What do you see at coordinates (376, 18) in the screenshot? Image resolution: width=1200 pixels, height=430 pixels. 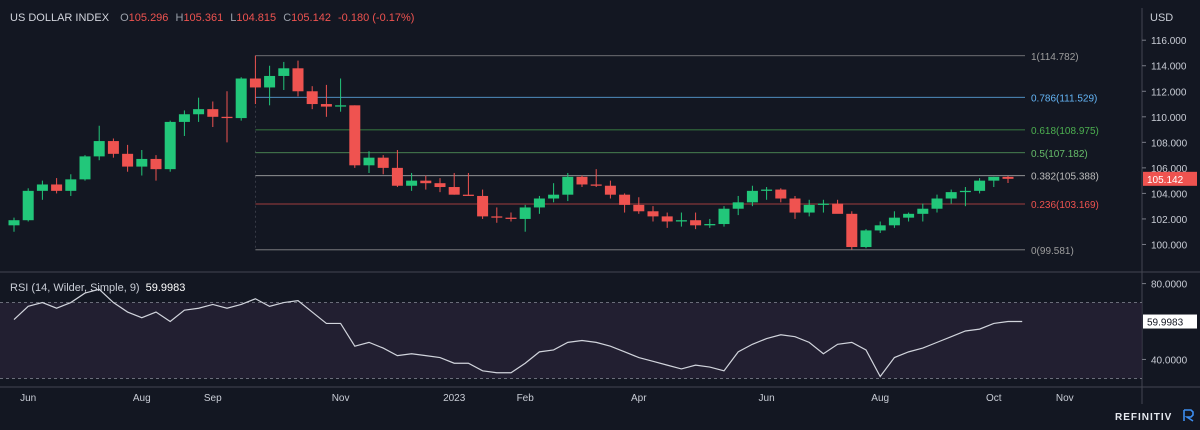 I see `change-value: -0.180 (-0.17%)` at bounding box center [376, 18].